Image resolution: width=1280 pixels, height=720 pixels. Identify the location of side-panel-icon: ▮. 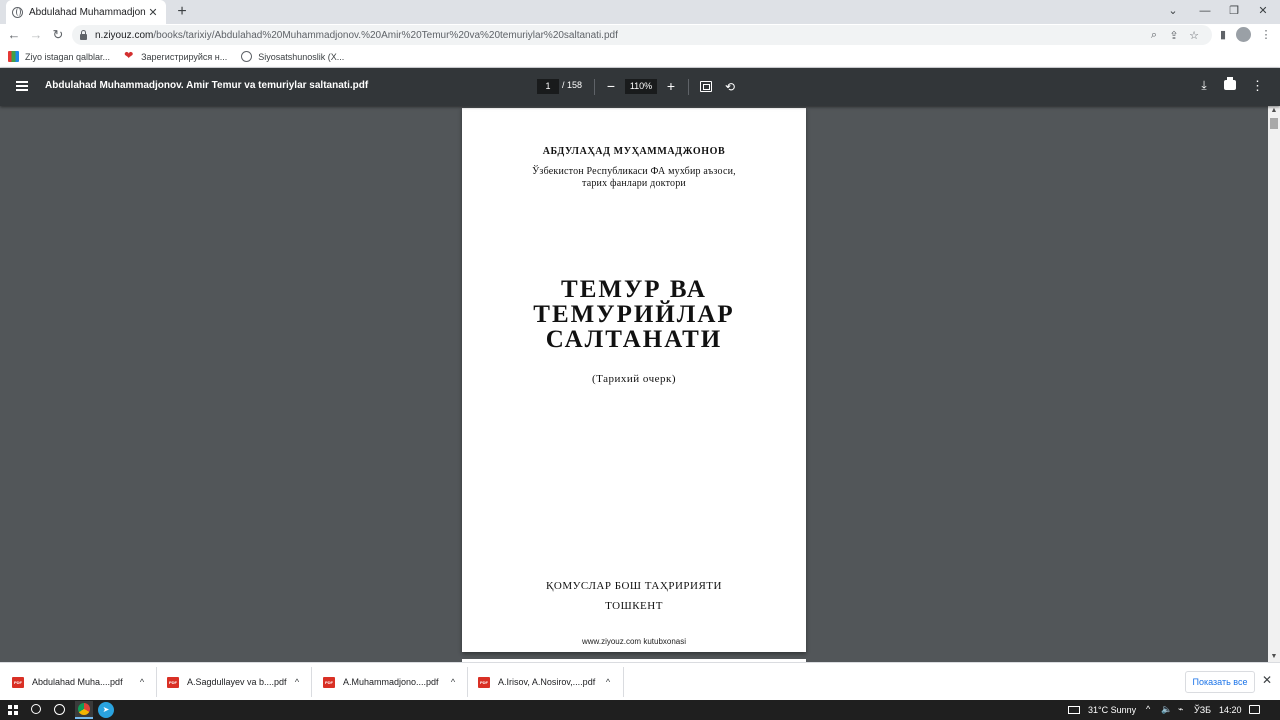
(1223, 35).